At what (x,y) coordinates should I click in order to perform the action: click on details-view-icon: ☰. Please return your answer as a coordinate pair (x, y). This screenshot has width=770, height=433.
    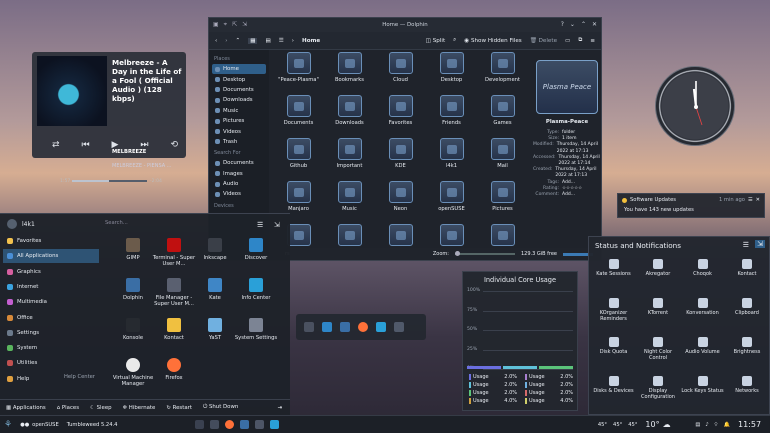
    Looking at the image, I should click on (281, 41).